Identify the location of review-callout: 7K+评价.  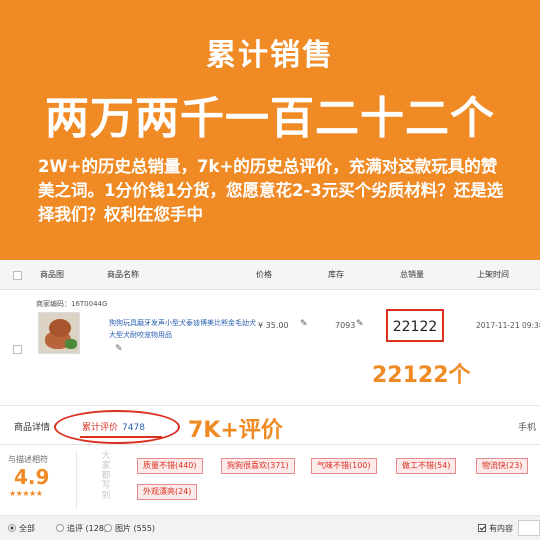
(235, 430).